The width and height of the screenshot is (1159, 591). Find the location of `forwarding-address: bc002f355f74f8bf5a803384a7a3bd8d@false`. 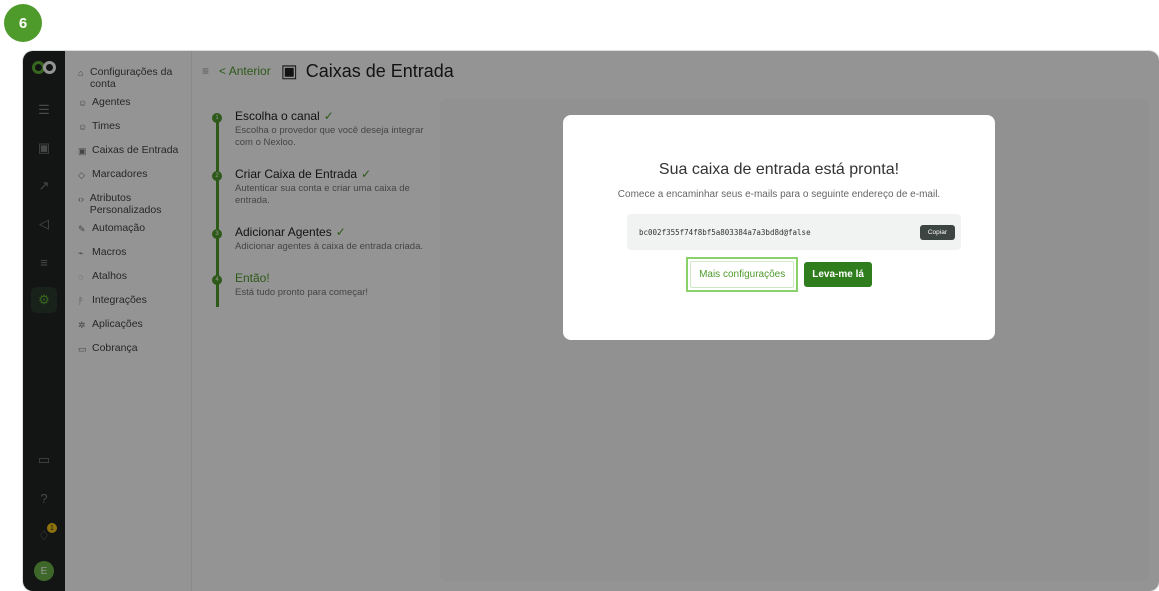

forwarding-address: bc002f355f74f8bf5a803384a7a3bd8d@false is located at coordinates (725, 232).